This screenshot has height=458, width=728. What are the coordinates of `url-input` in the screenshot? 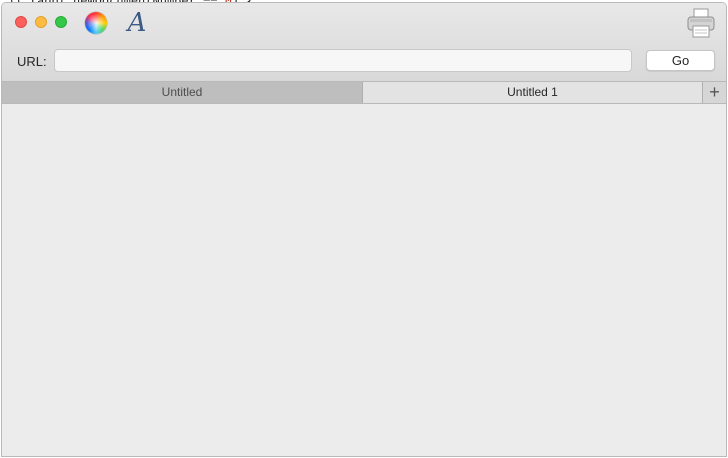 It's located at (343, 60).